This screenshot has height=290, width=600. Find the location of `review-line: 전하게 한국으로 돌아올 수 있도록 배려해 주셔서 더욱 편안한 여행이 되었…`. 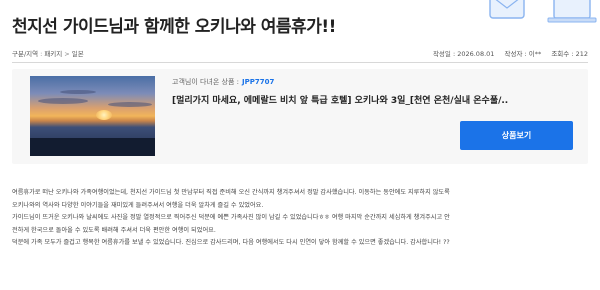

review-line: 전하게 한국으로 돌아올 수 있도록 배려해 주셔서 더욱 편안한 여행이 되었… is located at coordinates (114, 230).